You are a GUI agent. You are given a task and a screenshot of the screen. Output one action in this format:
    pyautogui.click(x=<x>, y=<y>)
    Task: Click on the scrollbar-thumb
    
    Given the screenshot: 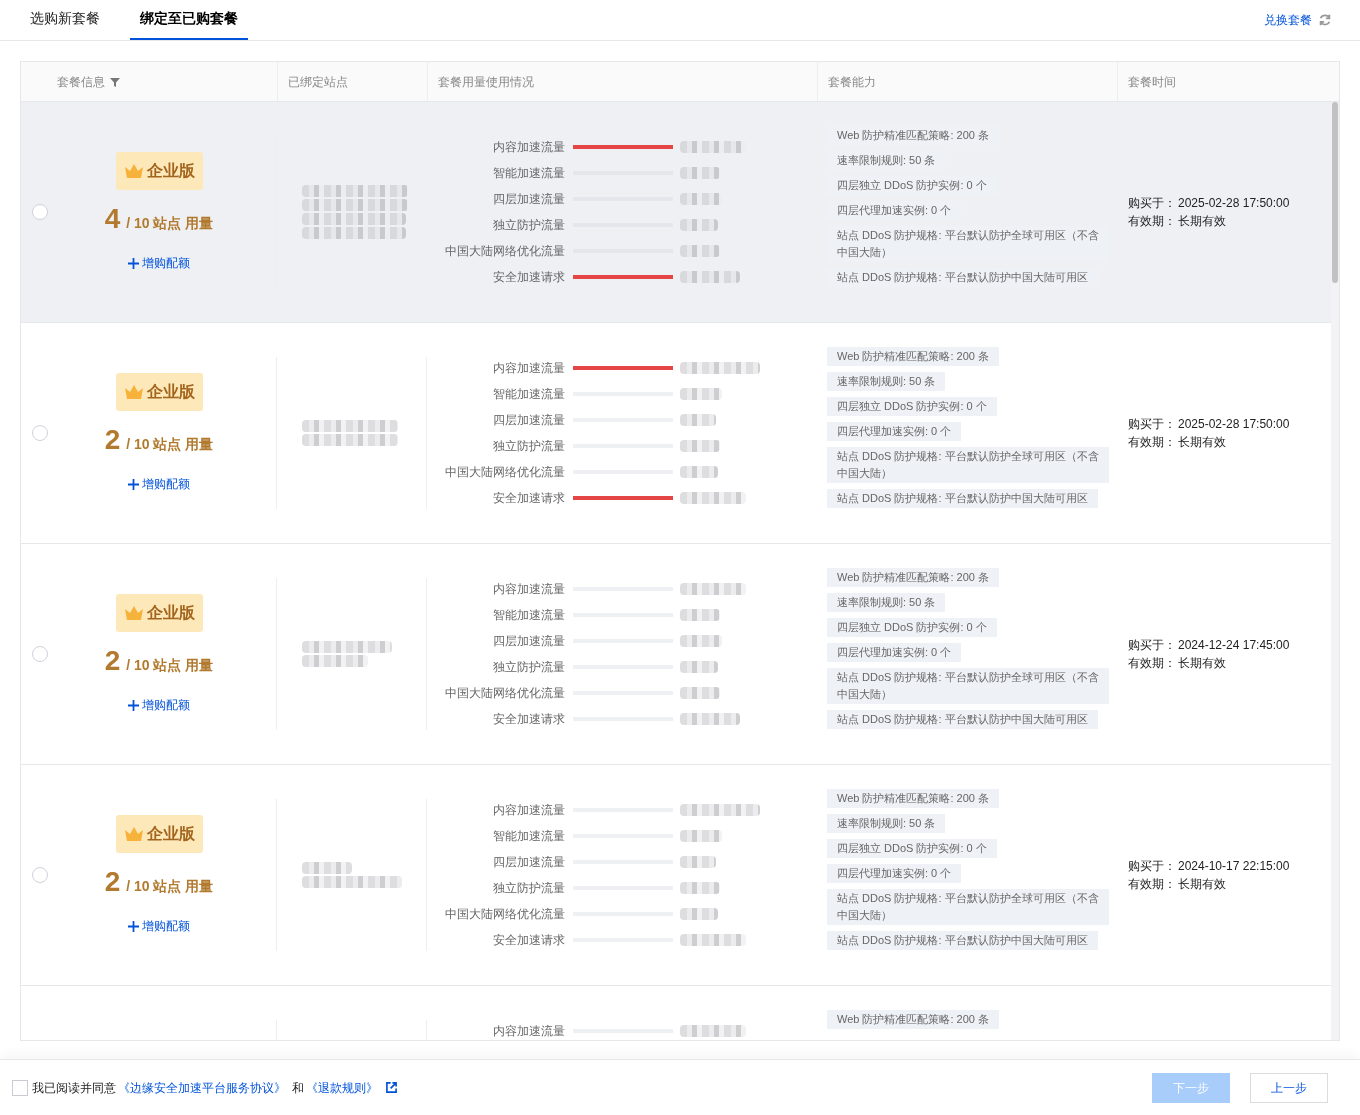 What is the action you would take?
    pyautogui.click(x=1335, y=192)
    